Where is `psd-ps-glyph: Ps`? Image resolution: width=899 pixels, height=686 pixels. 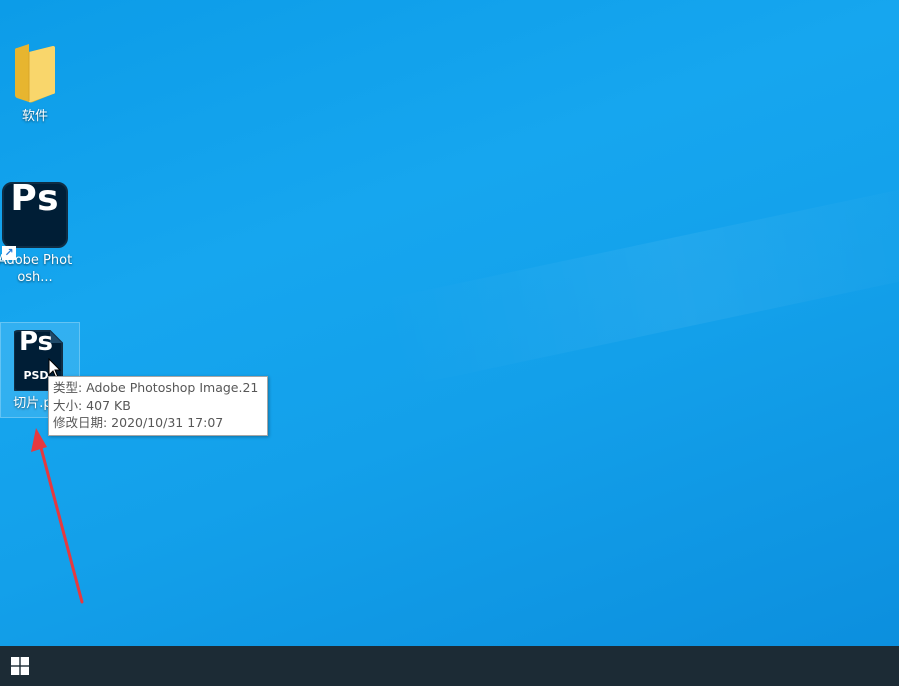
psd-ps-glyph: Ps is located at coordinates (36, 342).